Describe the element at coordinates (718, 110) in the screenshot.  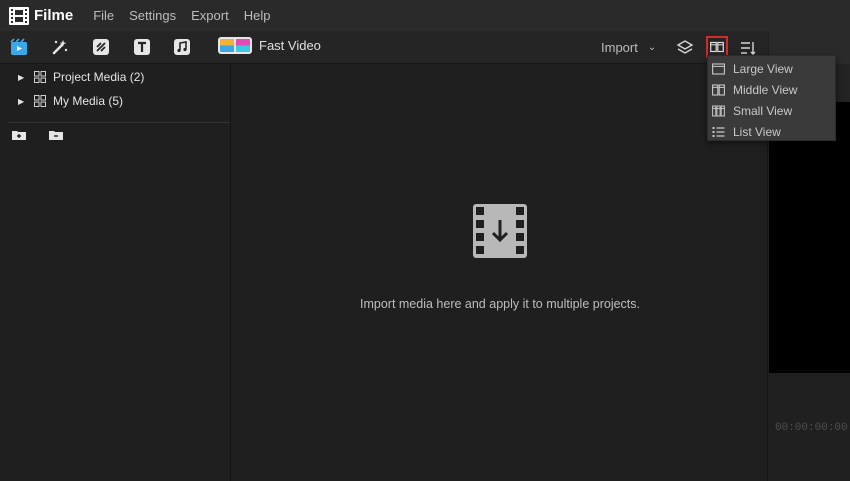
I see `small-view-icon` at that location.